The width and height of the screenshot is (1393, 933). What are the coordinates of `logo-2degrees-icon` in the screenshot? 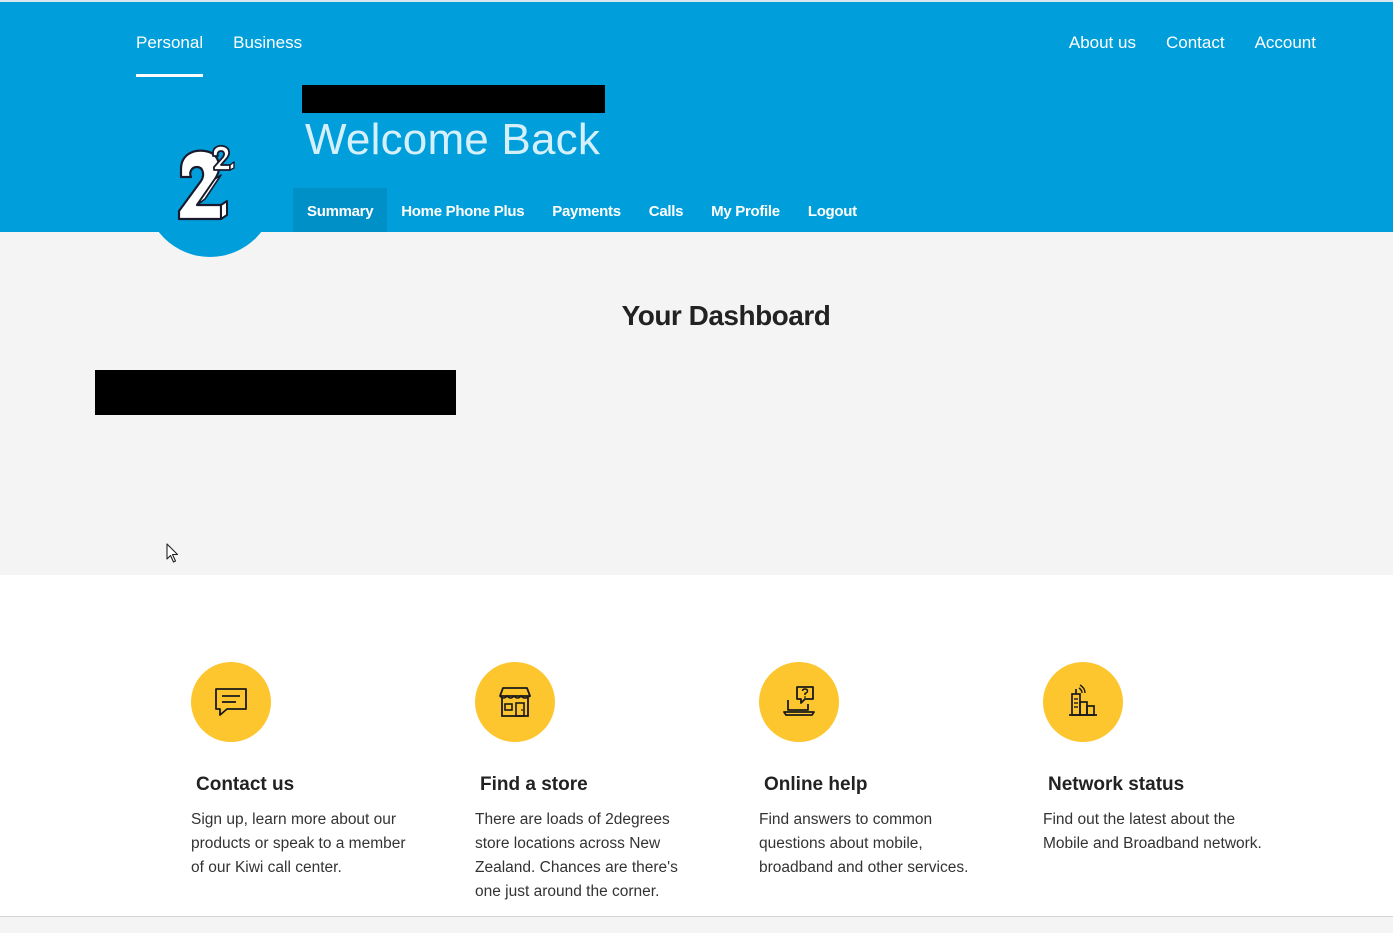 It's located at (206, 182).